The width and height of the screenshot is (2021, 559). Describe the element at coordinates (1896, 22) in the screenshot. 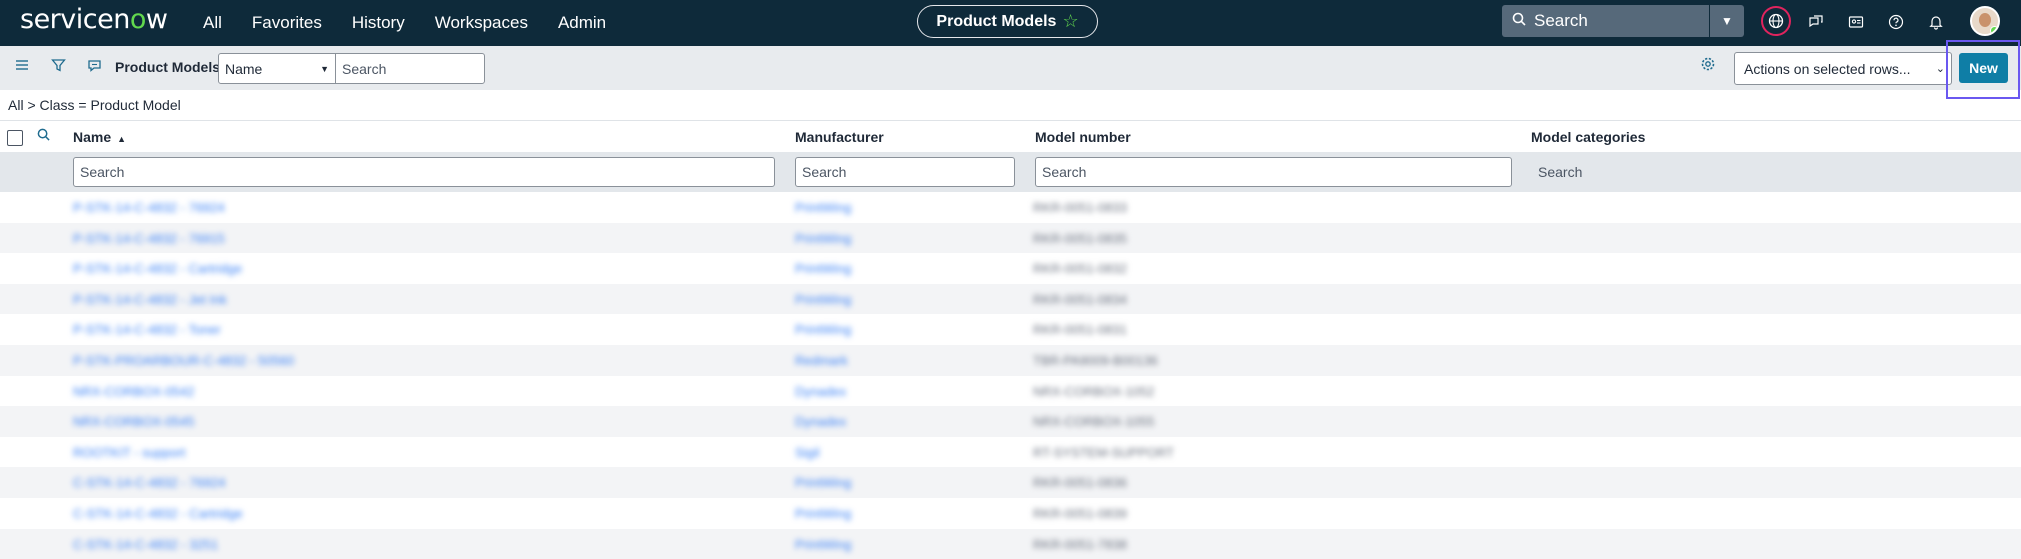

I see `help-icon` at that location.